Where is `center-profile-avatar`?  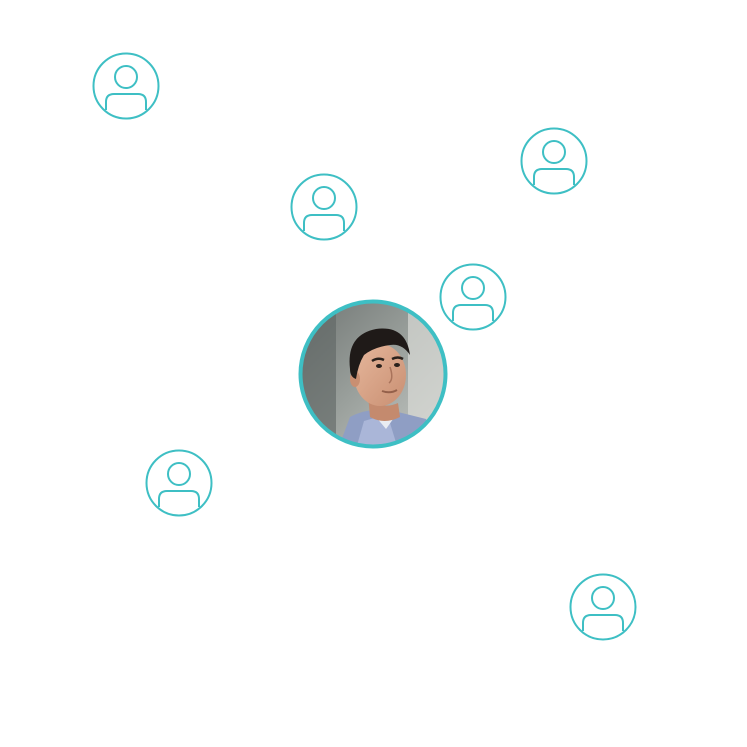 center-profile-avatar is located at coordinates (373, 374).